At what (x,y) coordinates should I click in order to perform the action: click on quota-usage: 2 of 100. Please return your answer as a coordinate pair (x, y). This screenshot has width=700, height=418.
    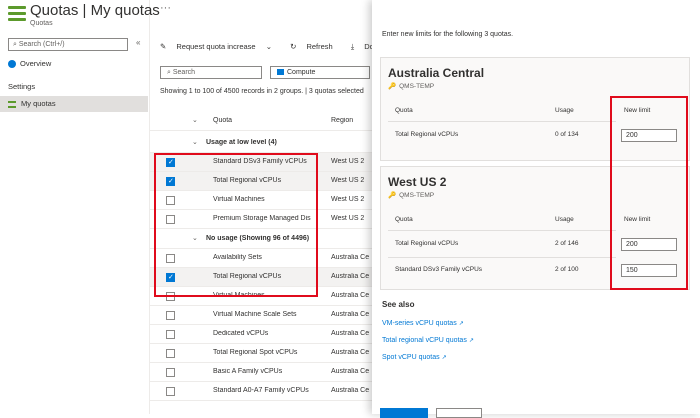
    Looking at the image, I should click on (567, 269).